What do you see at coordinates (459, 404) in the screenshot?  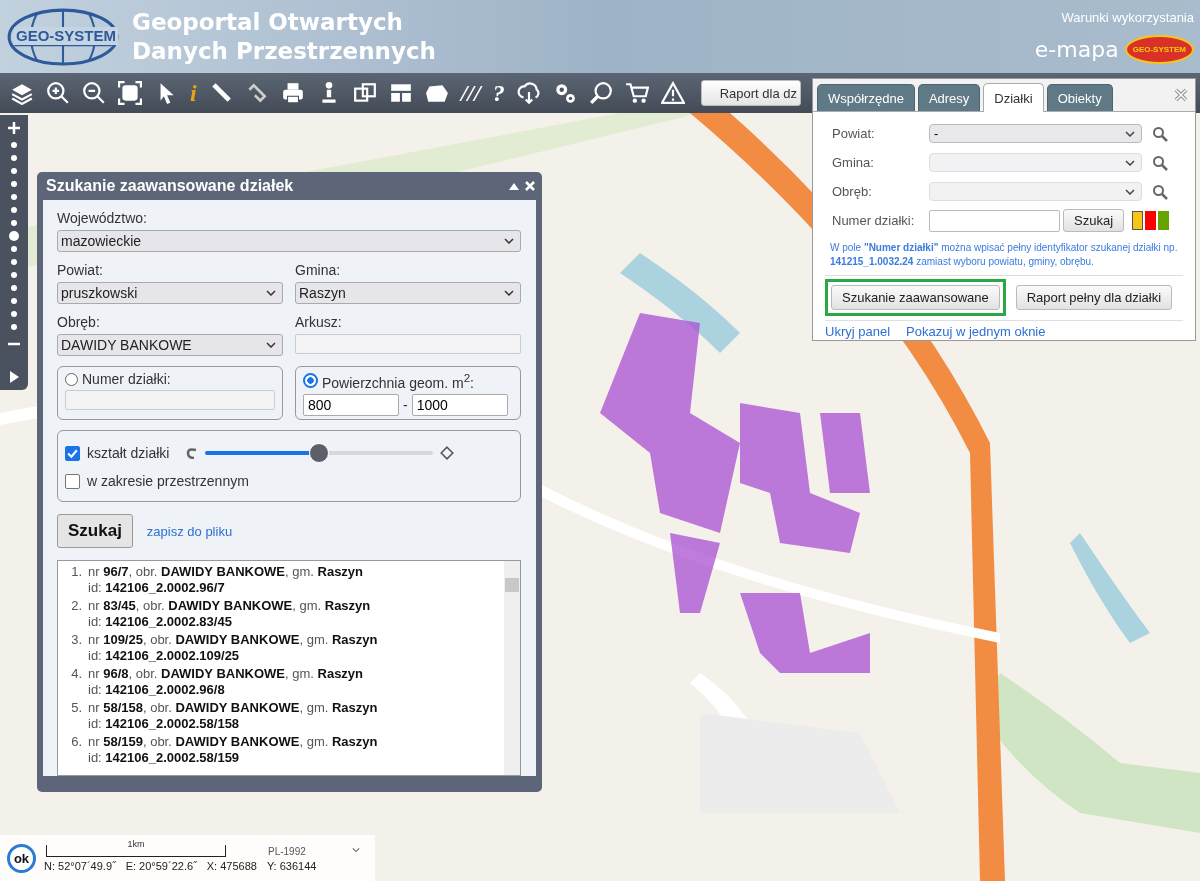 I see `area-to-field: 1000` at bounding box center [459, 404].